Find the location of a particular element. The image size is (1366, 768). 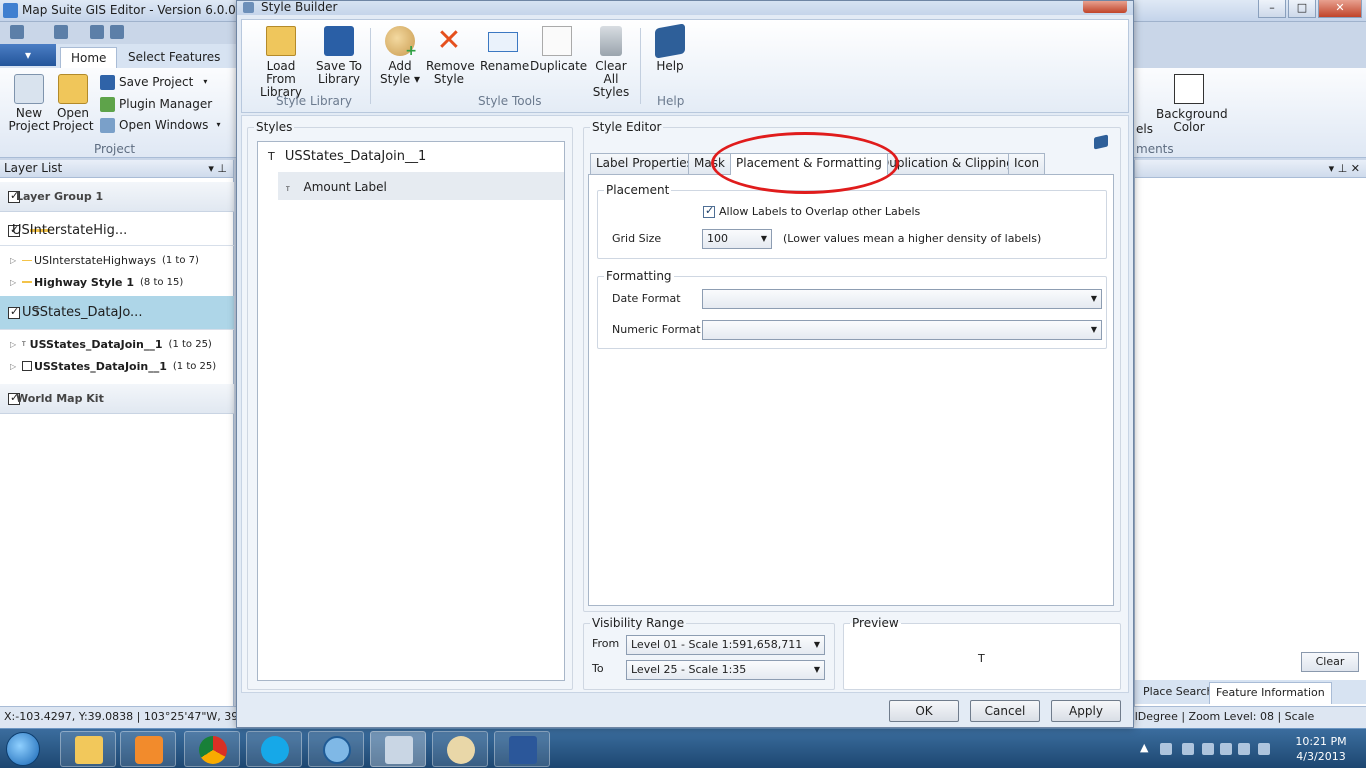

allow-overlap-checkbox is located at coordinates (709, 211).